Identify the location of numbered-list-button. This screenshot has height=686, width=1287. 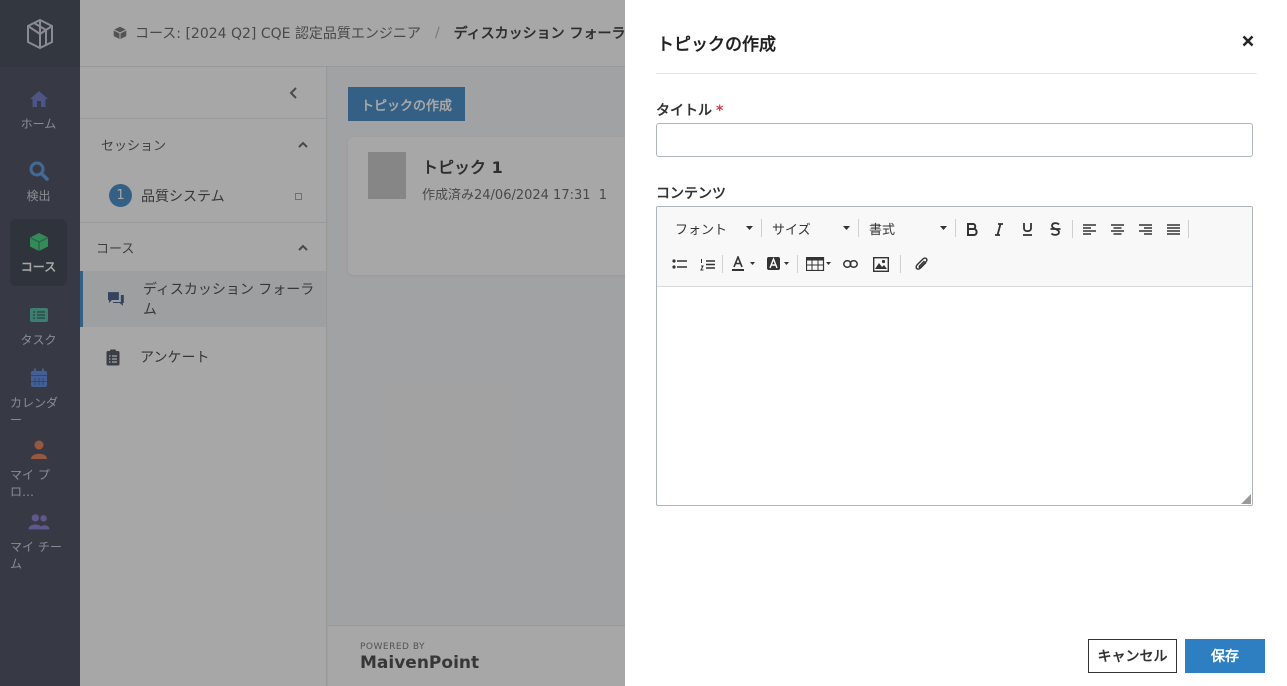
(707, 264).